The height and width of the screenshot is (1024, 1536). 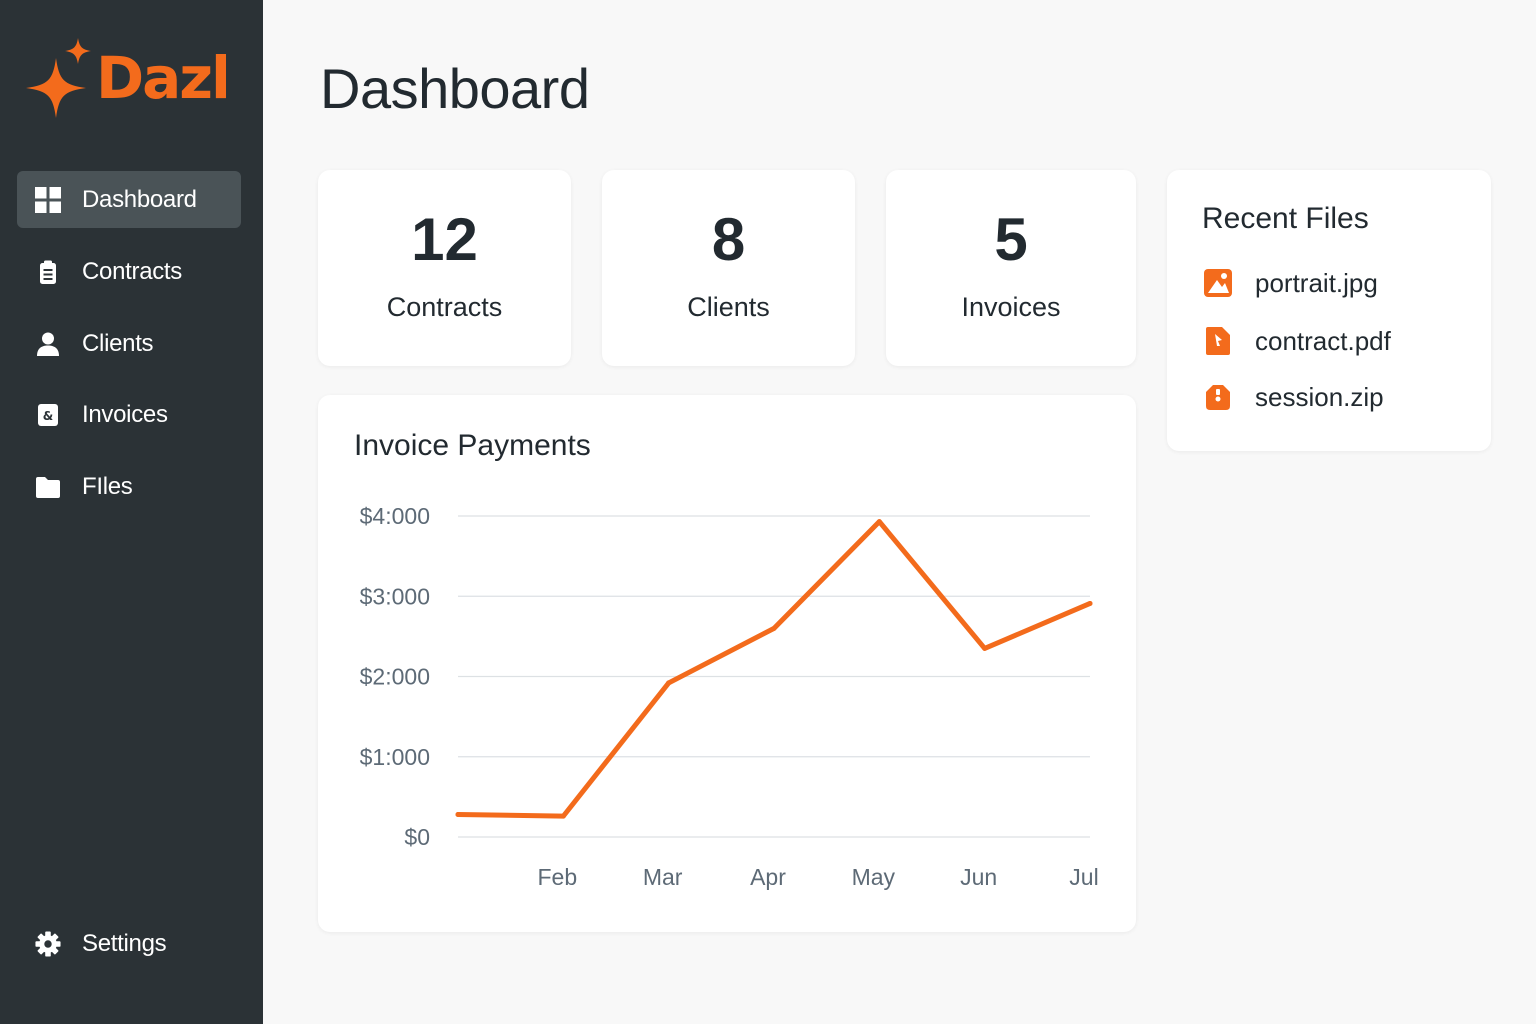 I want to click on series-line, so click(x=774, y=669).